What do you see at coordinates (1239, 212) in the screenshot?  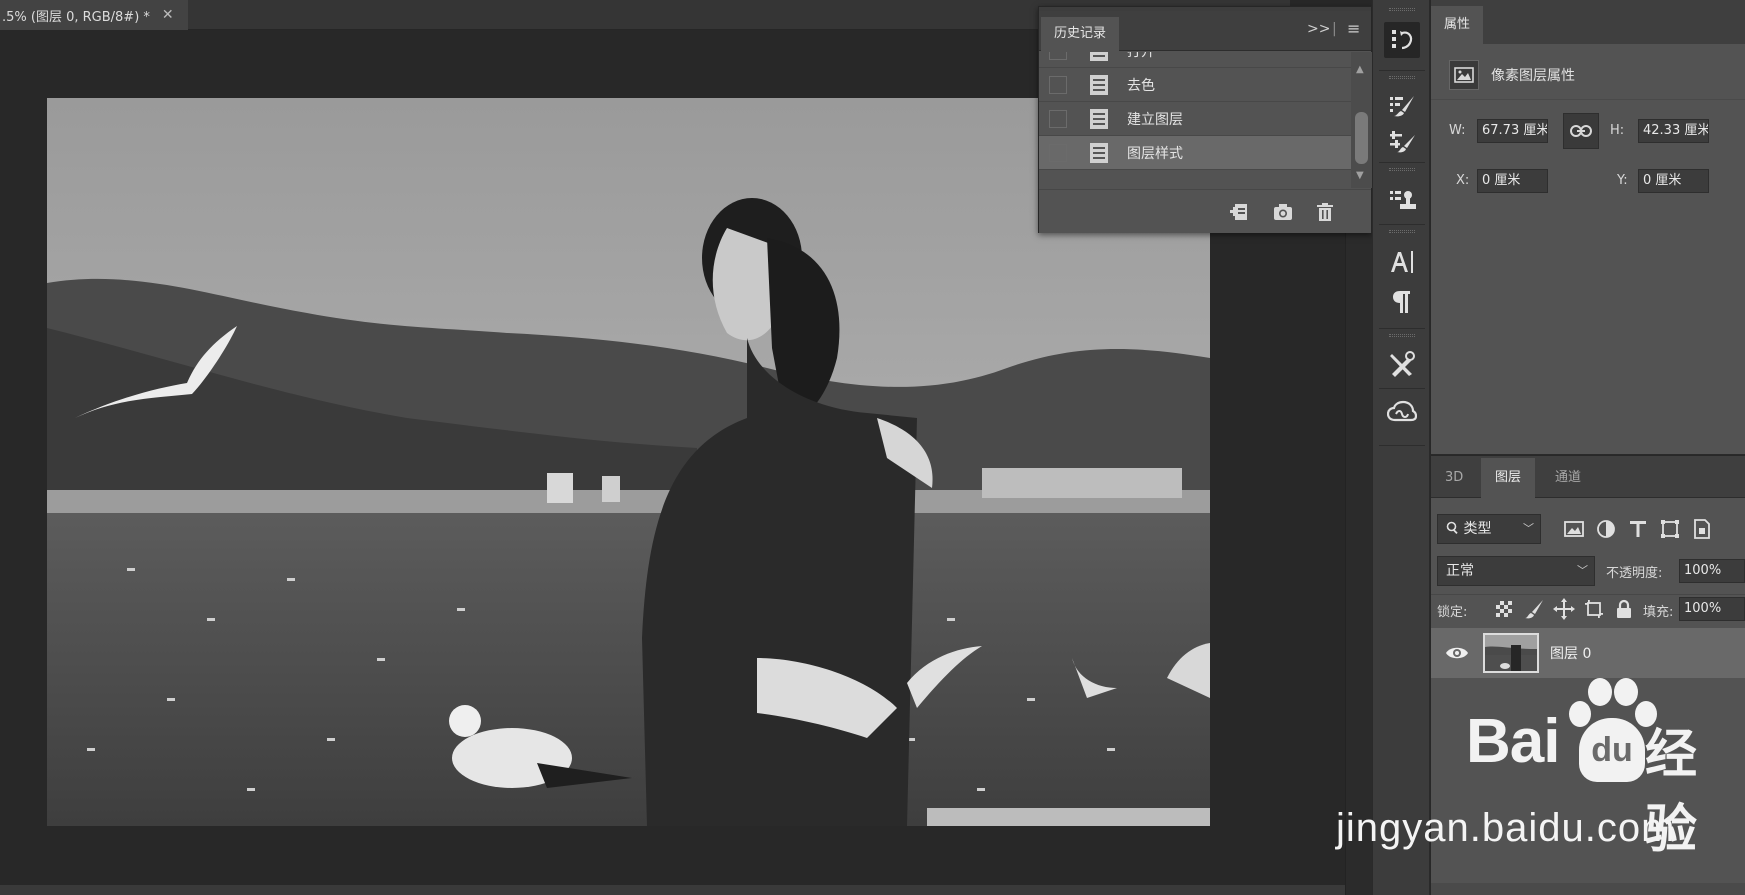 I see `new-document-from-state-icon` at bounding box center [1239, 212].